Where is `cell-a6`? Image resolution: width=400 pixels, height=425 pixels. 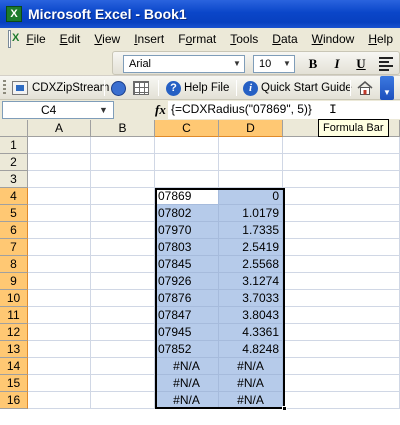
cell-a6 is located at coordinates (59, 230).